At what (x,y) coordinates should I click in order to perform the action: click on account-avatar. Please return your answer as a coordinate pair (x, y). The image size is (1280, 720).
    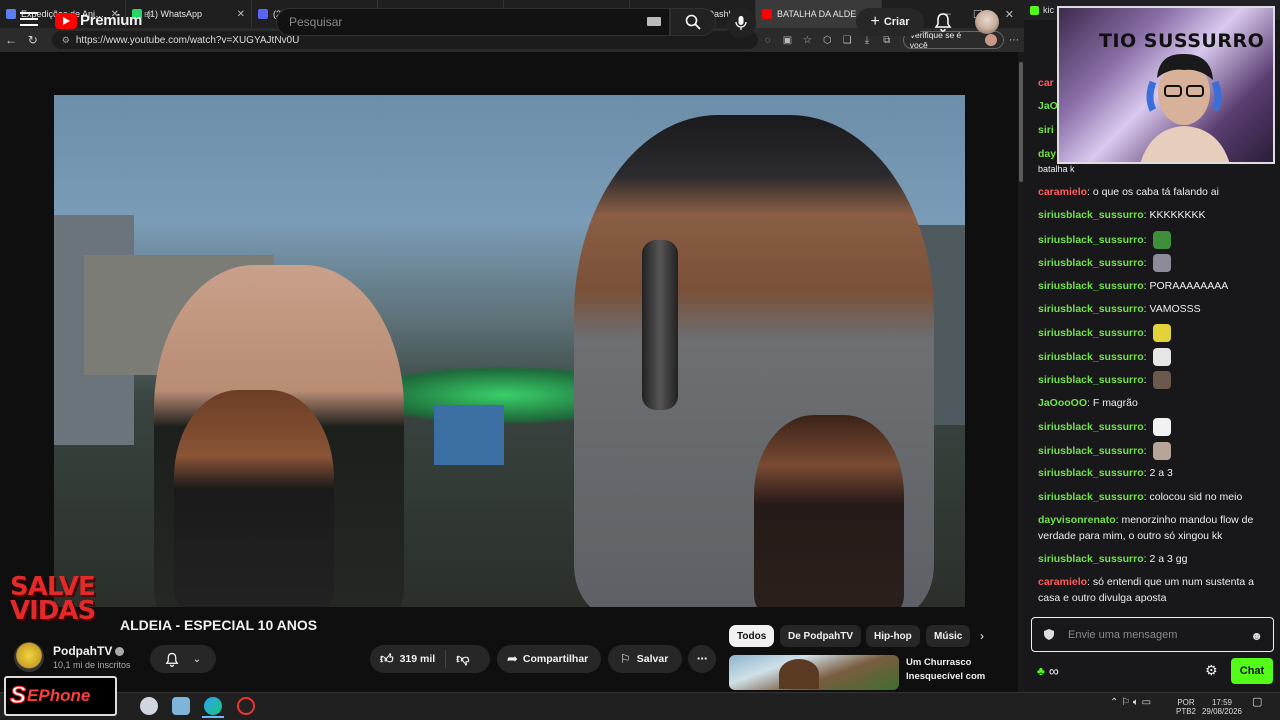
    Looking at the image, I should click on (987, 22).